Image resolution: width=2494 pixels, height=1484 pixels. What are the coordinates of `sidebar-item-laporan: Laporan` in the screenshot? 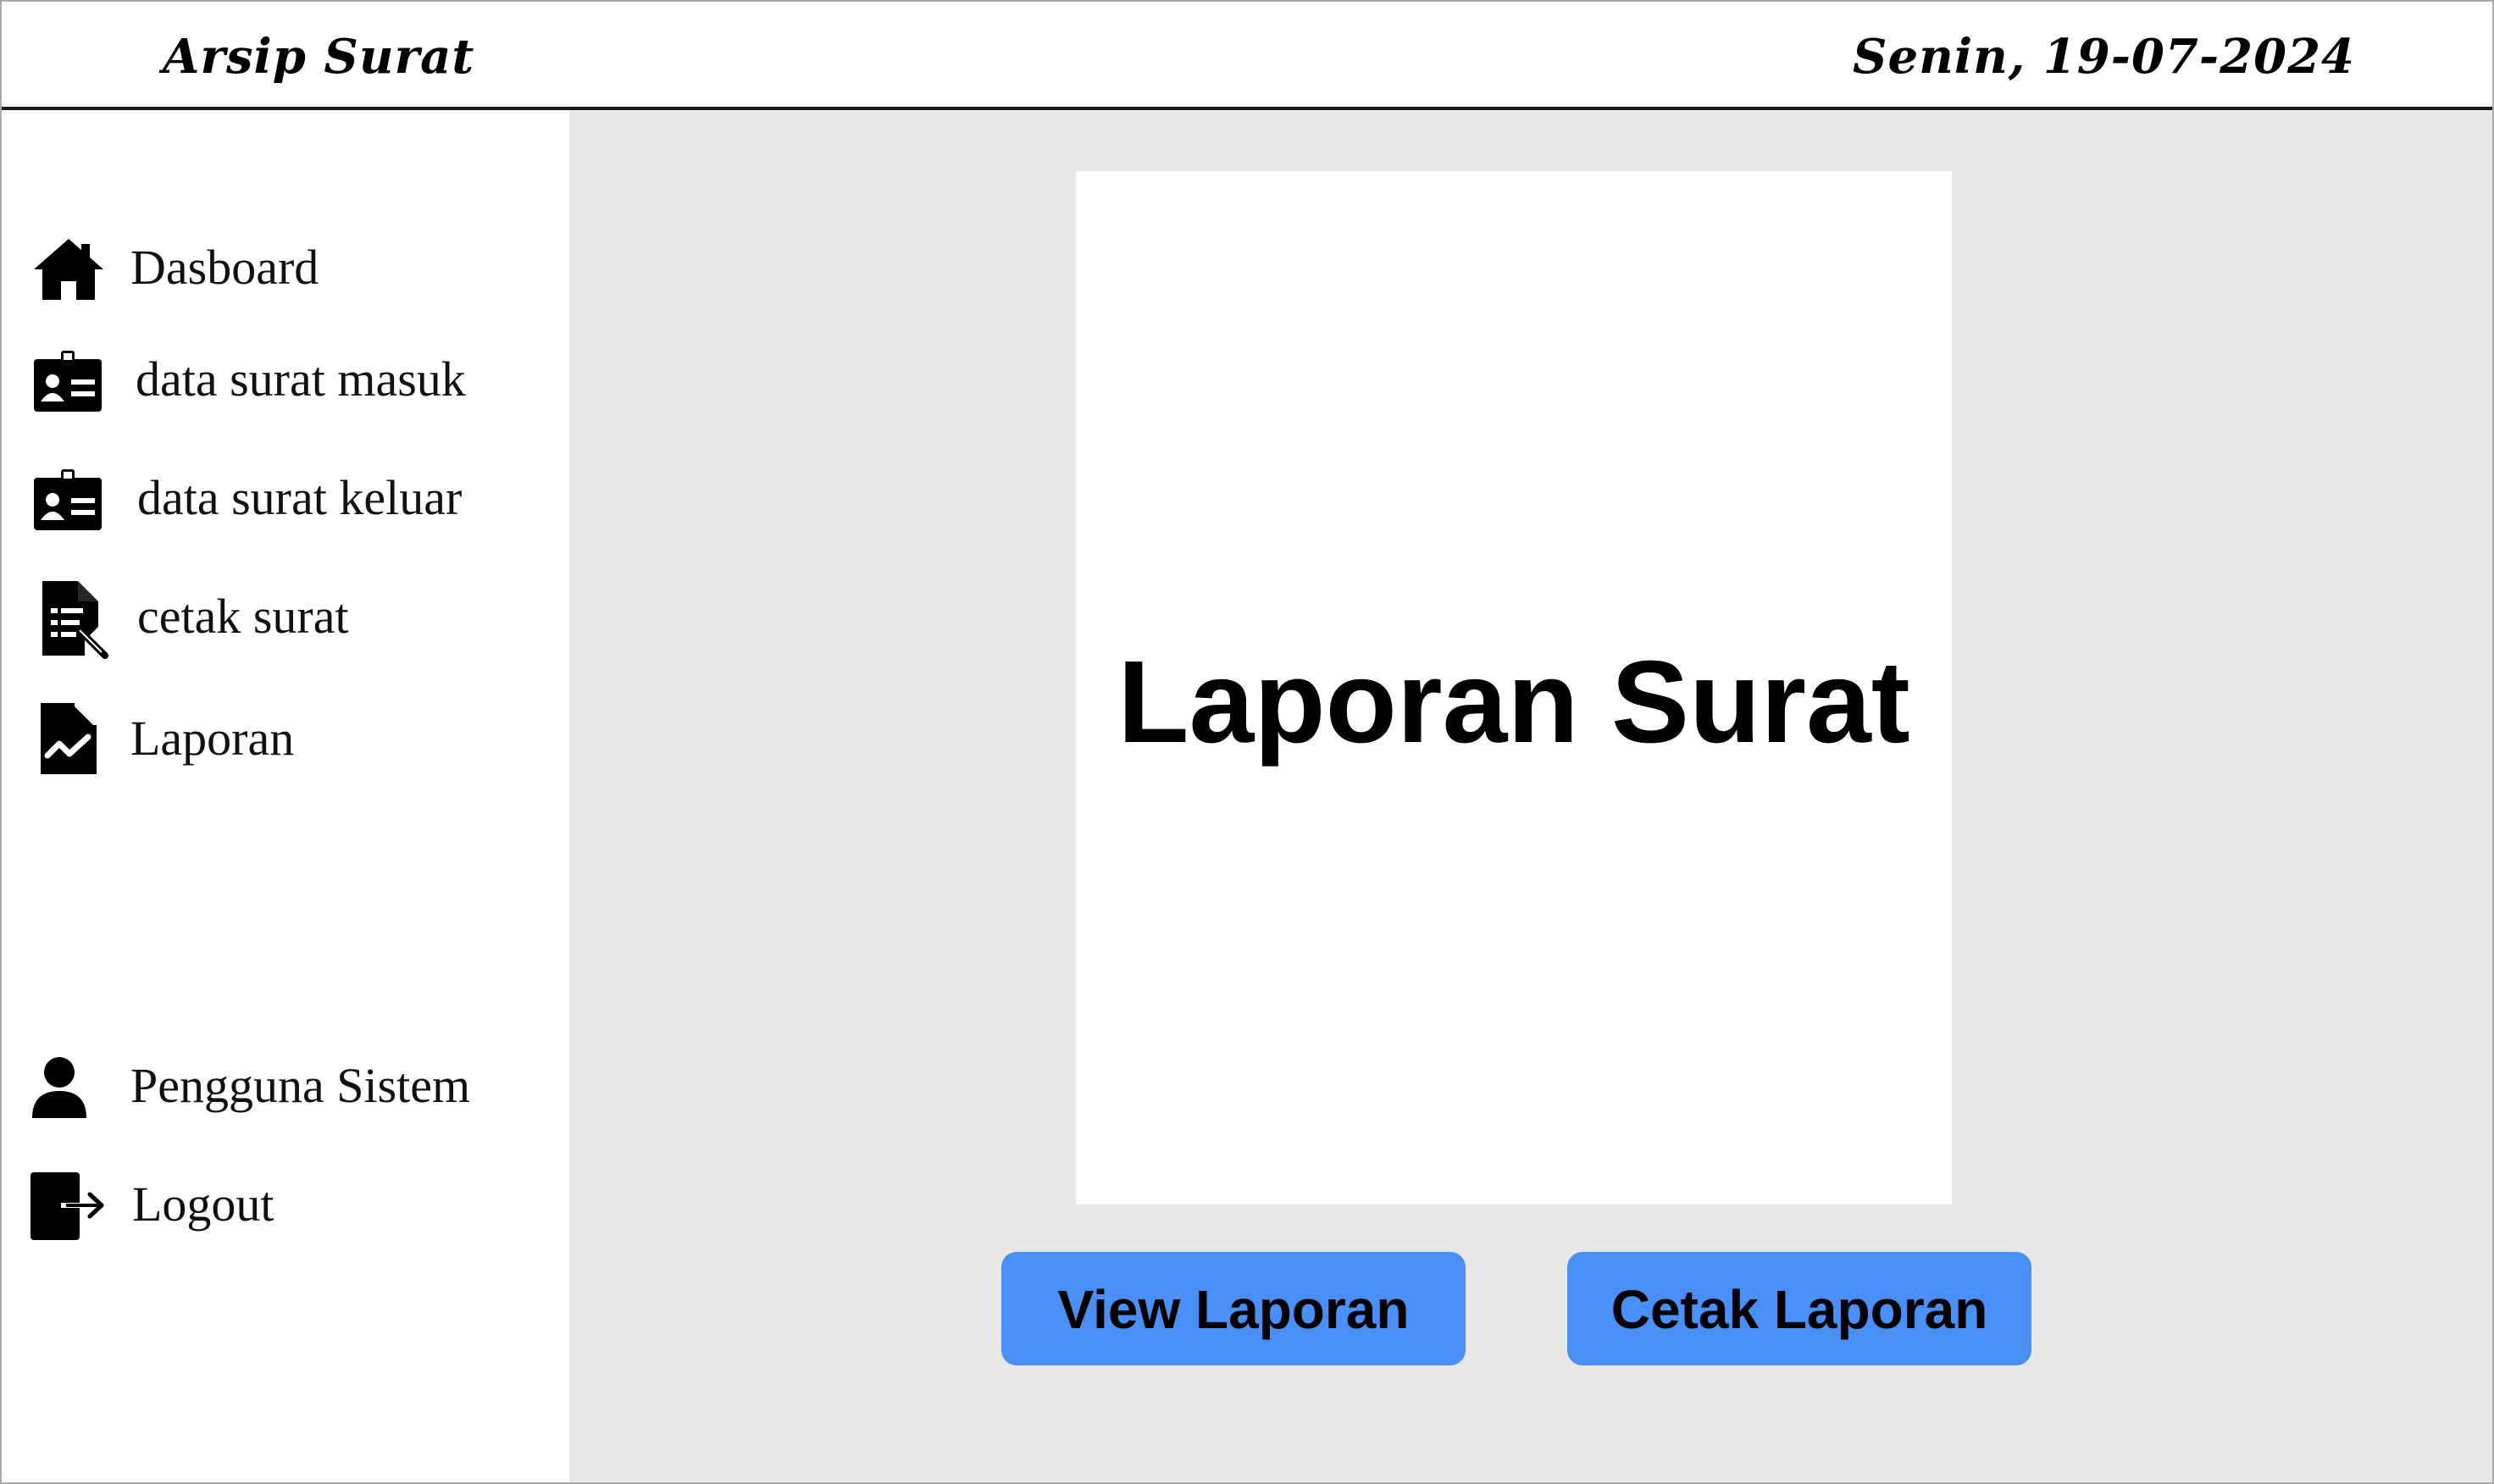 It's located at (285, 740).